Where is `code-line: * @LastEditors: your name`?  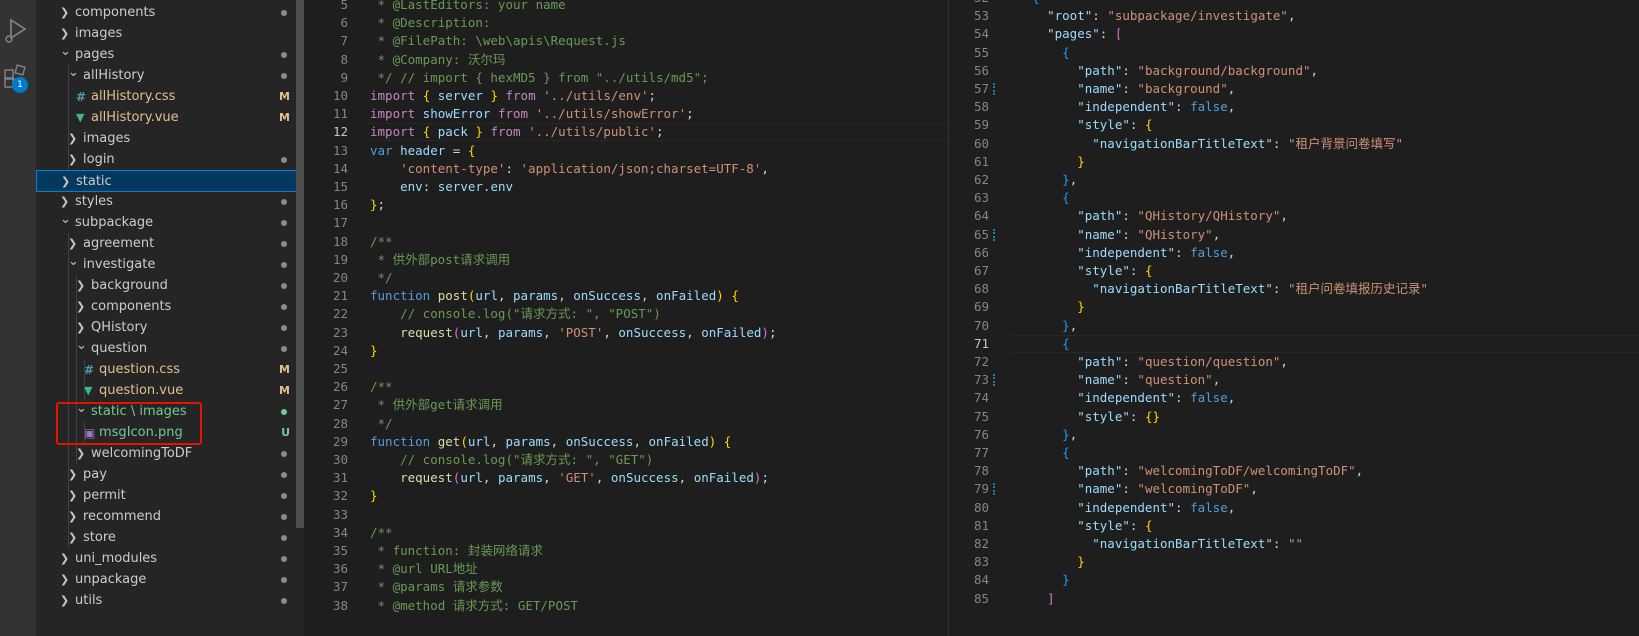 code-line: * @LastEditors: your name is located at coordinates (468, 7).